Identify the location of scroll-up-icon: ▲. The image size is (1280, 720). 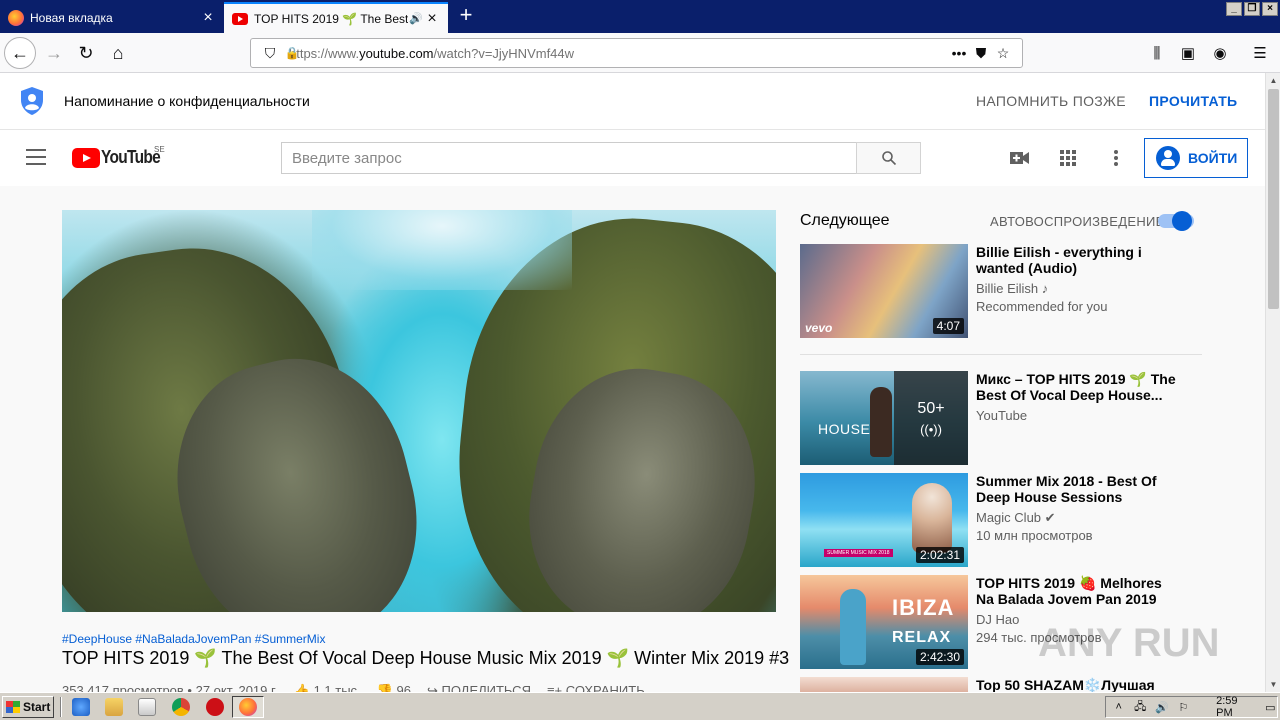
(1273, 80).